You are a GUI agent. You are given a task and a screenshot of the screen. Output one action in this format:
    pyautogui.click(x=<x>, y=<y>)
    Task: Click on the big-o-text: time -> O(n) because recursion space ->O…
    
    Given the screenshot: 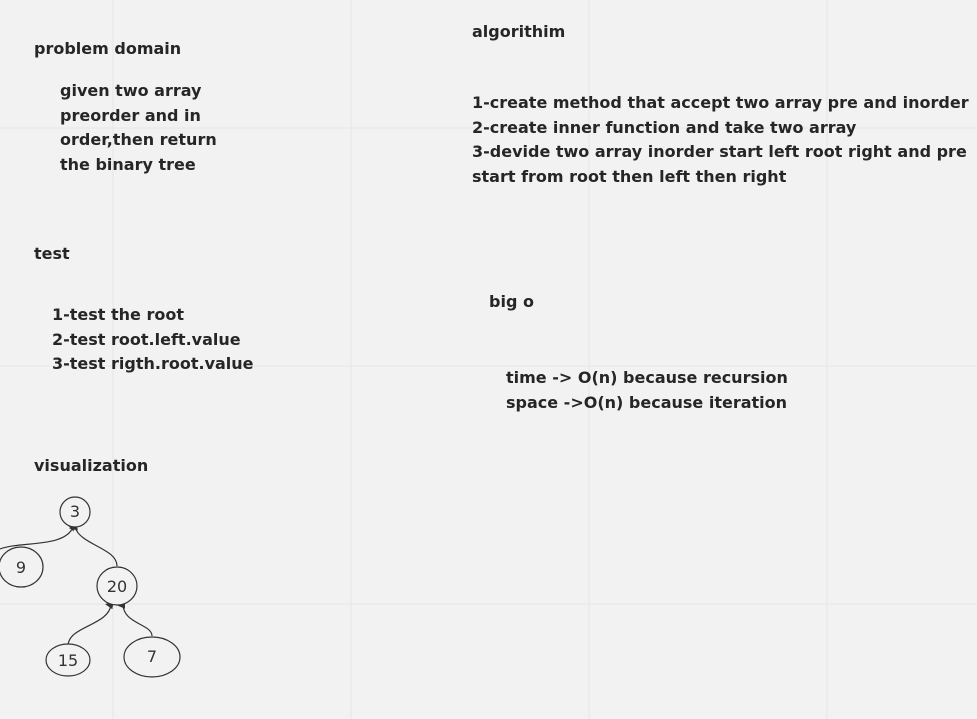 What is the action you would take?
    pyautogui.click(x=647, y=390)
    